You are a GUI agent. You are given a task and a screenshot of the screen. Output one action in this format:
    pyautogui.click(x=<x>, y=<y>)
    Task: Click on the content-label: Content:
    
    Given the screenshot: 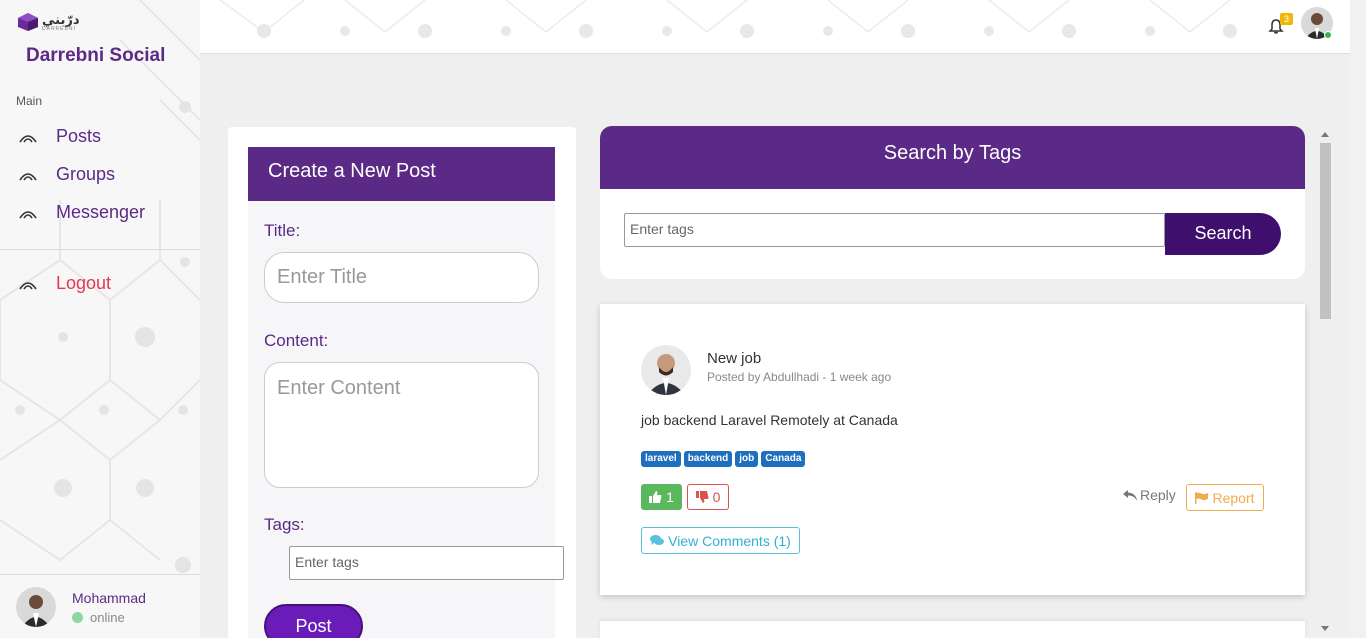 What is the action you would take?
    pyautogui.click(x=296, y=340)
    